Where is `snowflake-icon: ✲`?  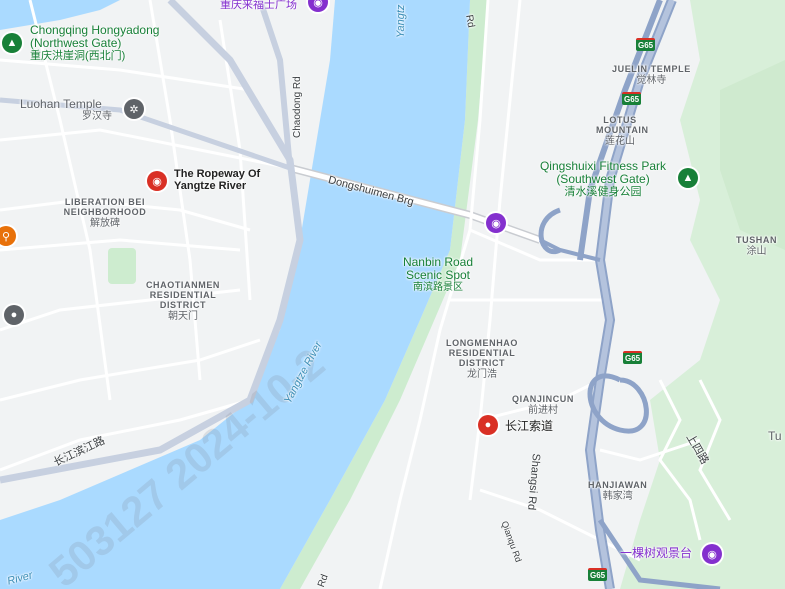
snowflake-icon: ✲ is located at coordinates (134, 109).